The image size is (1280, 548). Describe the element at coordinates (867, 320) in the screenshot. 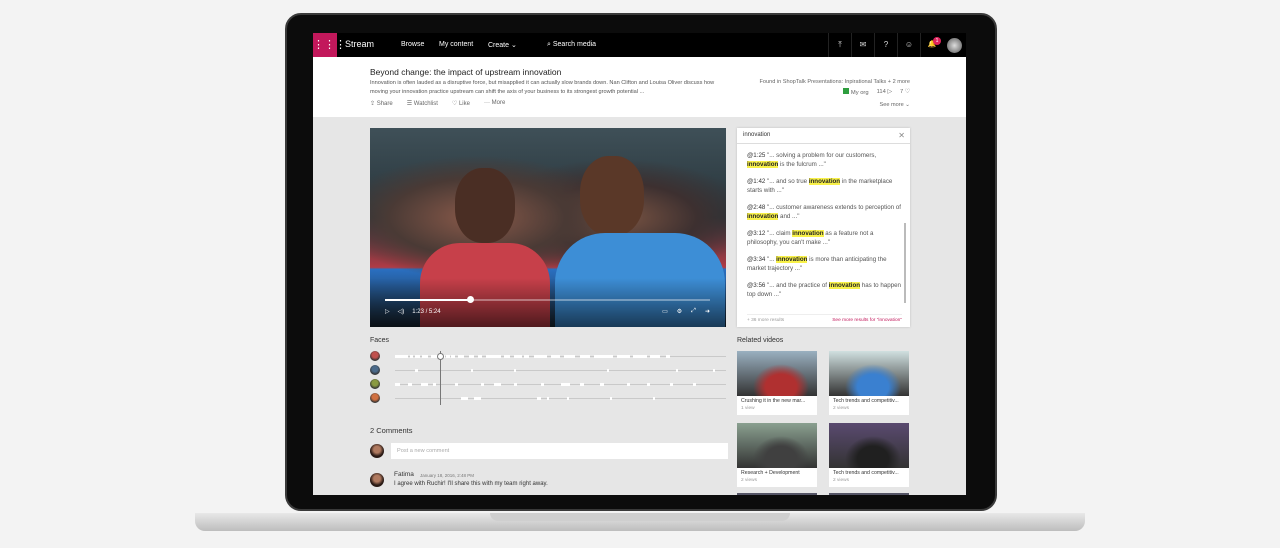

I see `see-more-results-link: See more results for "innovation"` at that location.